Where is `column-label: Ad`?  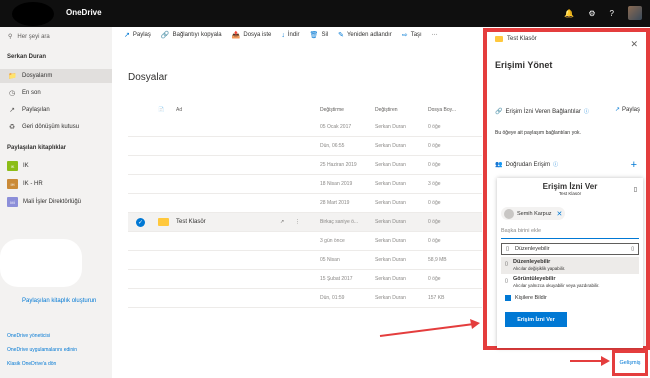
column-label: Ad is located at coordinates (179, 110).